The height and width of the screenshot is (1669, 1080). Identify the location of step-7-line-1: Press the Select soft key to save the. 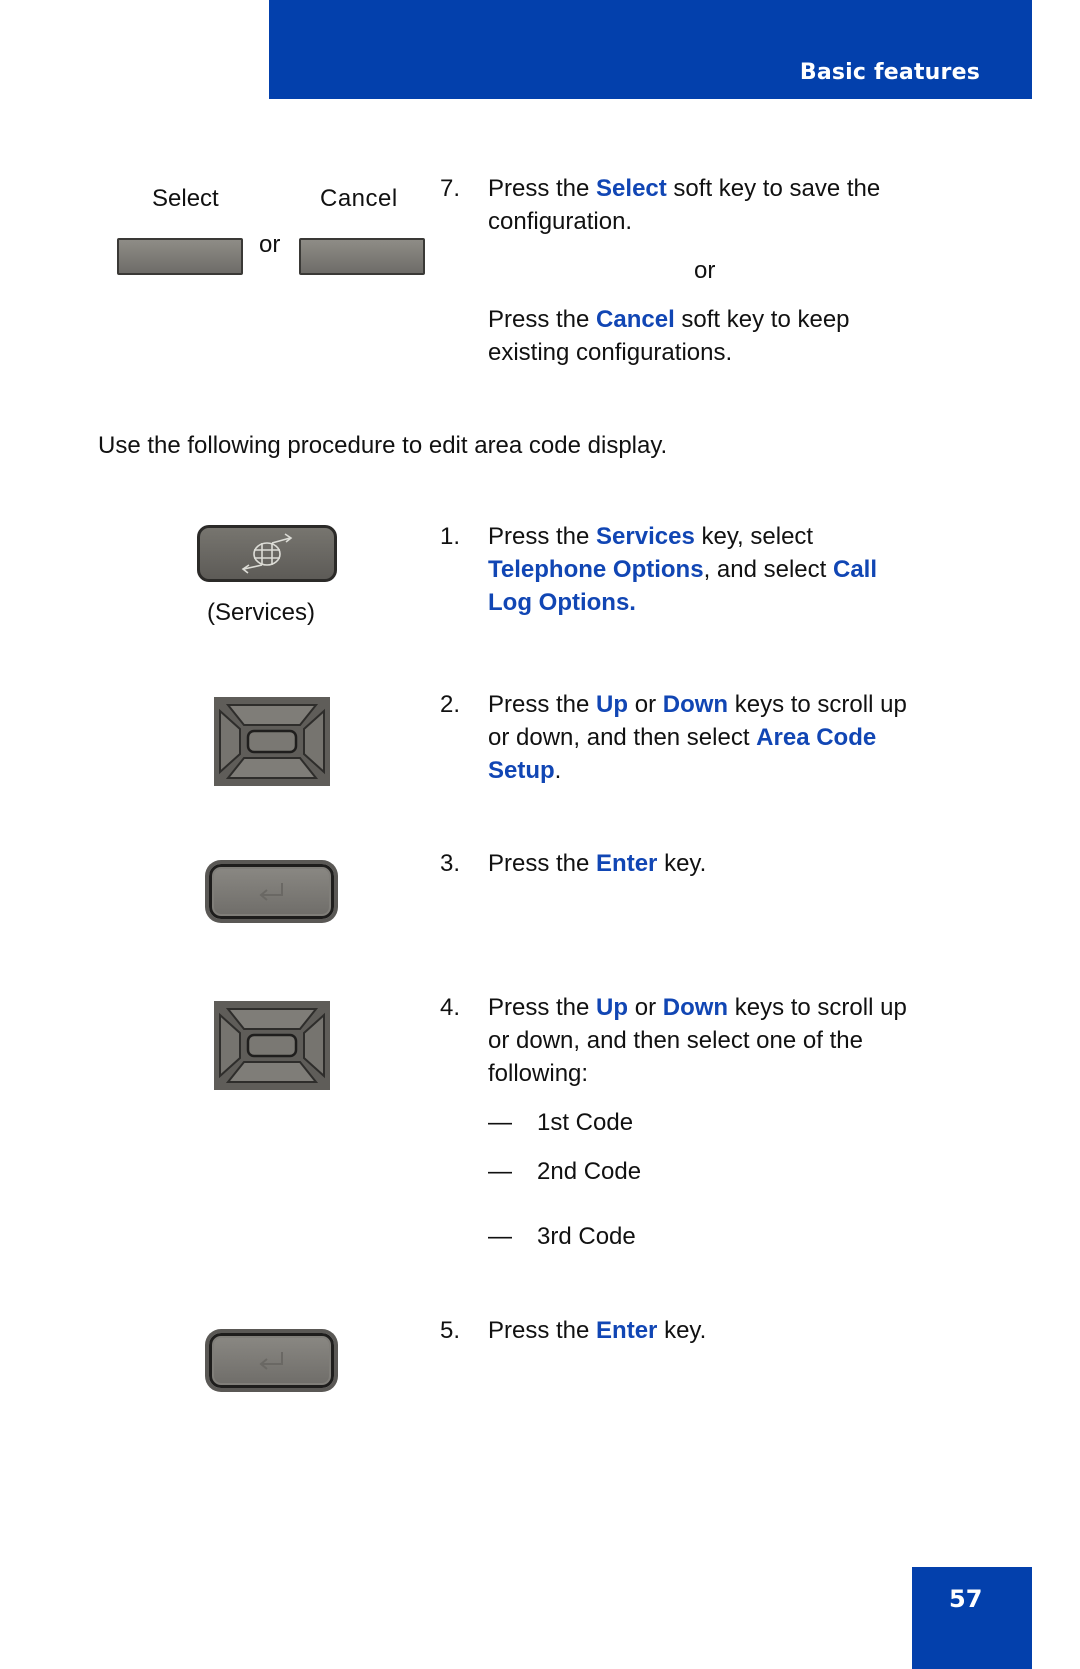
(684, 188).